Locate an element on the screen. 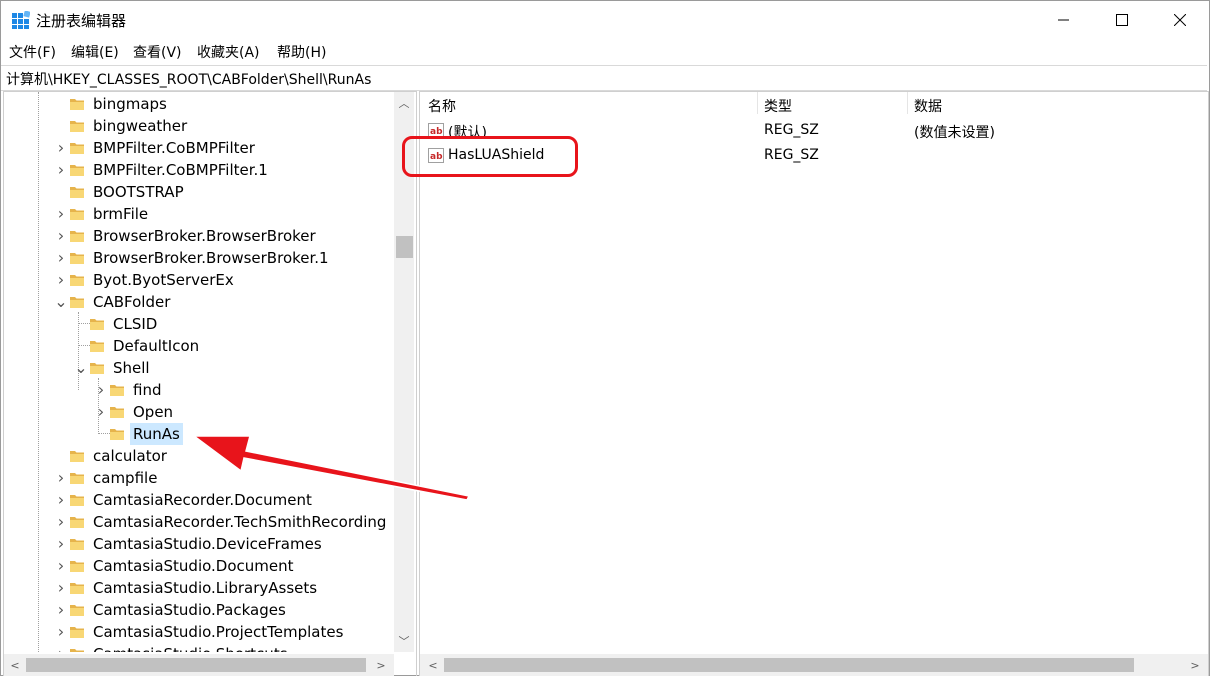  tree-node: ⌄ Shell is located at coordinates (234, 368).